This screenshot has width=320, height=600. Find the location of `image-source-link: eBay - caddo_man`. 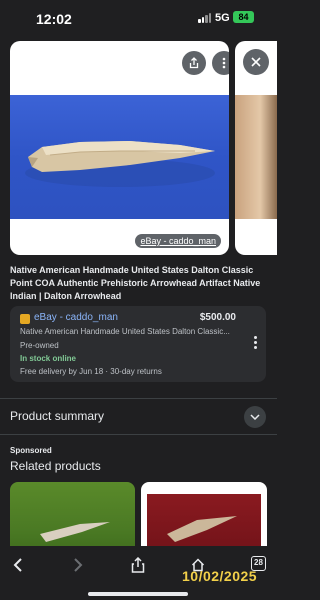

image-source-link: eBay - caddo_man is located at coordinates (178, 241).